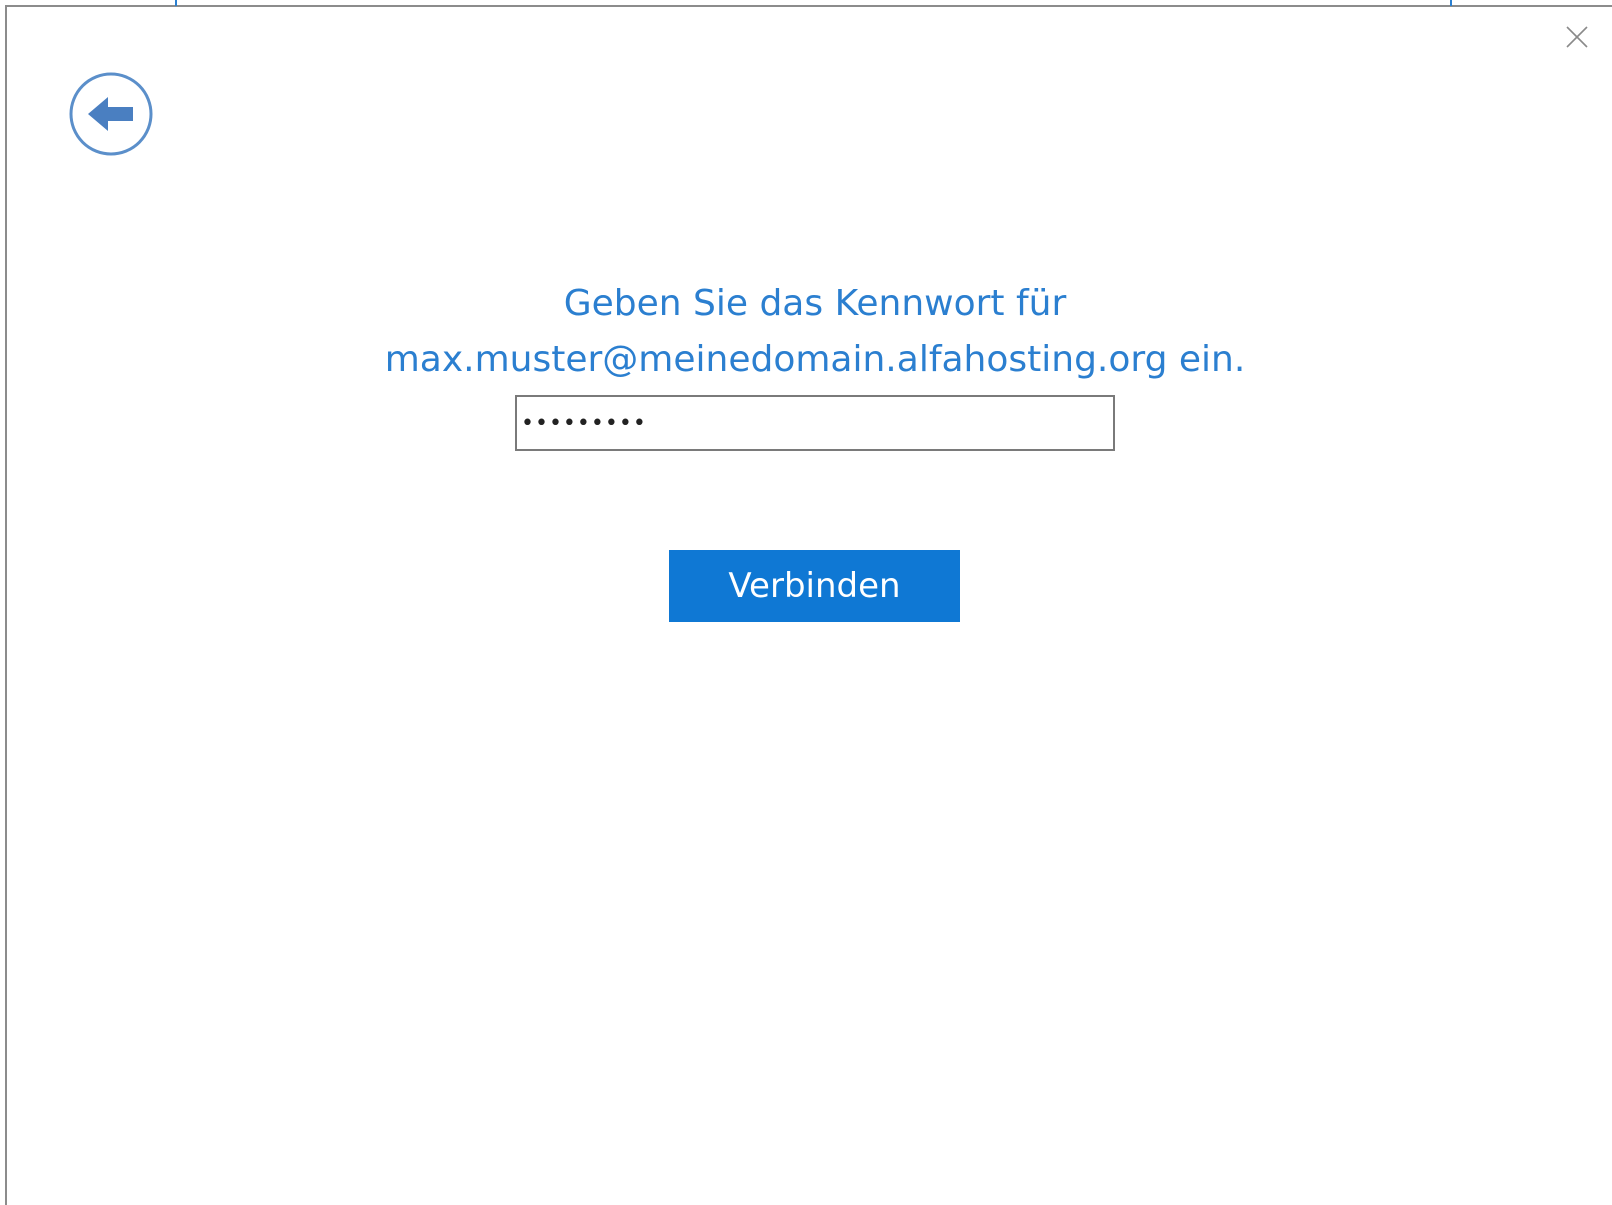 This screenshot has width=1612, height=1205. What do you see at coordinates (176, 3) in the screenshot?
I see `top-border-tick-left` at bounding box center [176, 3].